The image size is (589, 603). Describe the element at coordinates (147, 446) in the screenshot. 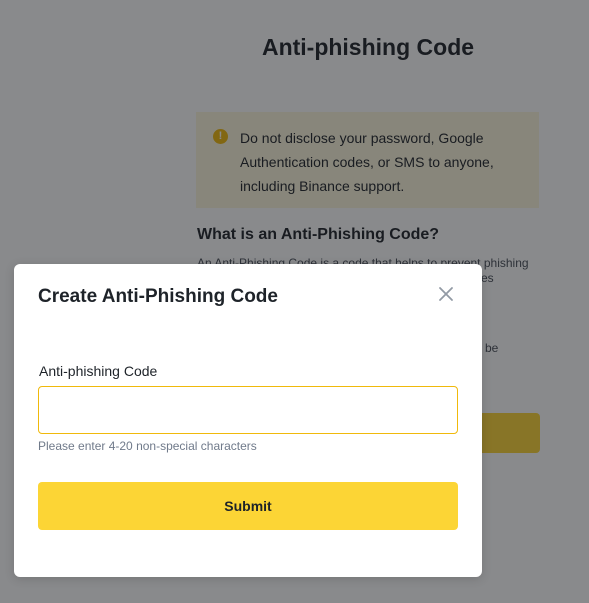

I see `input-hint: Please enter 4-20 non-special characters` at that location.